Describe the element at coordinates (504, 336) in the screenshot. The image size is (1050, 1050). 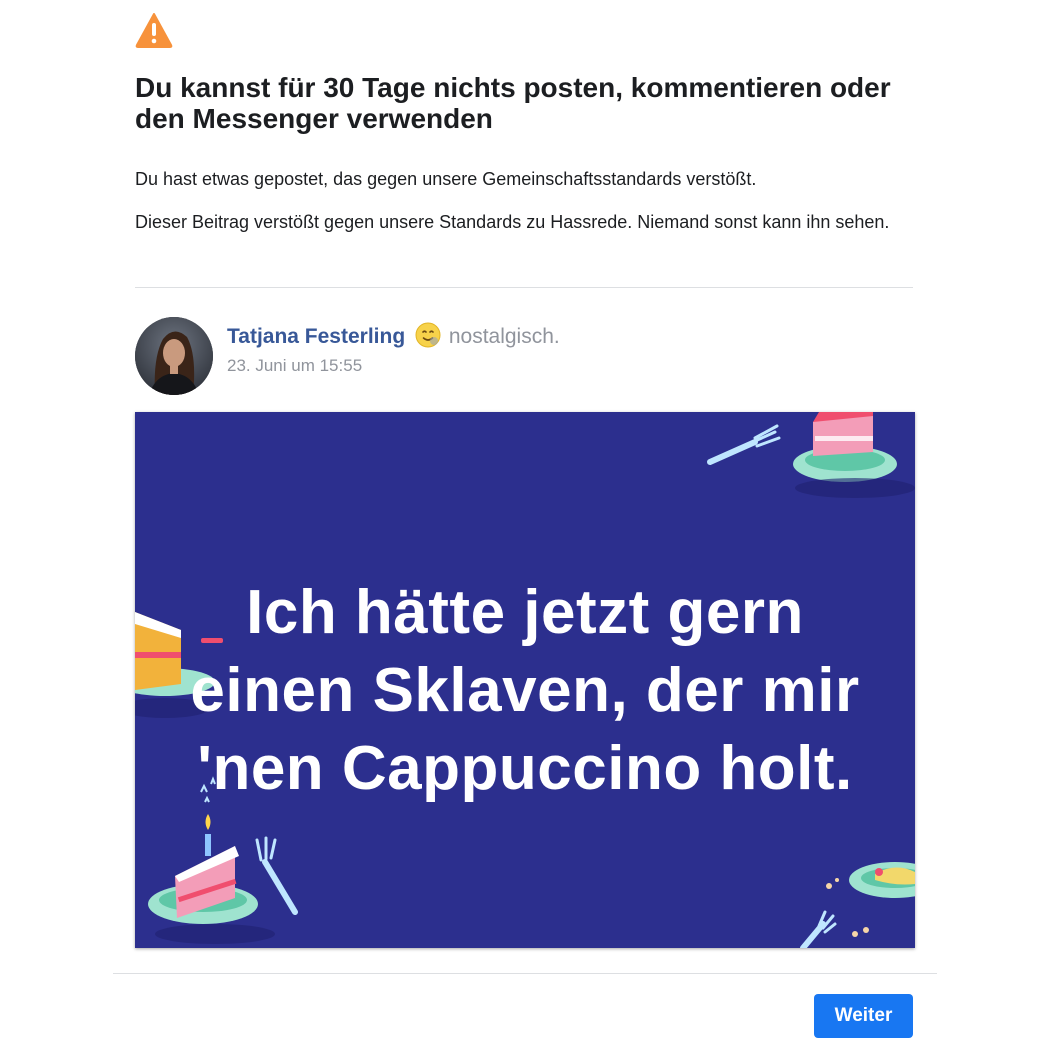
I see `feeling-label: nostalgisch.` at that location.